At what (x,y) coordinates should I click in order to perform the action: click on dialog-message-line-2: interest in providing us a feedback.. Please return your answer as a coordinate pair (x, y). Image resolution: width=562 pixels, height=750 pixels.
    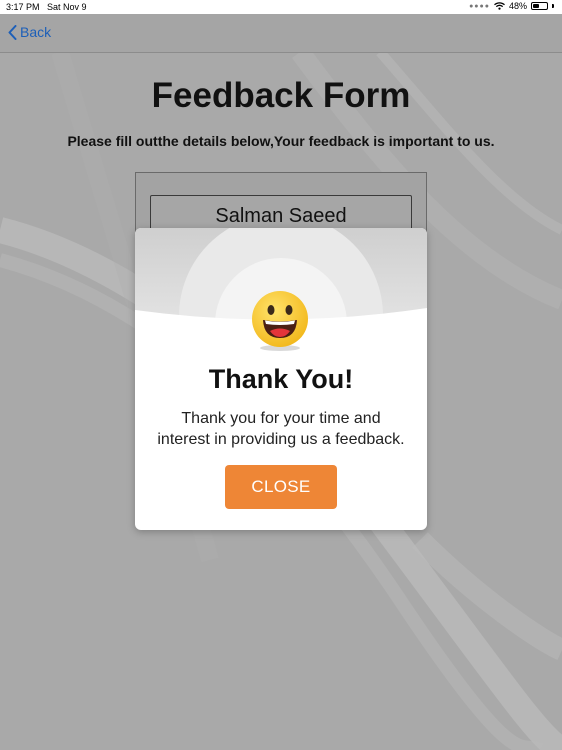
    Looking at the image, I should click on (281, 439).